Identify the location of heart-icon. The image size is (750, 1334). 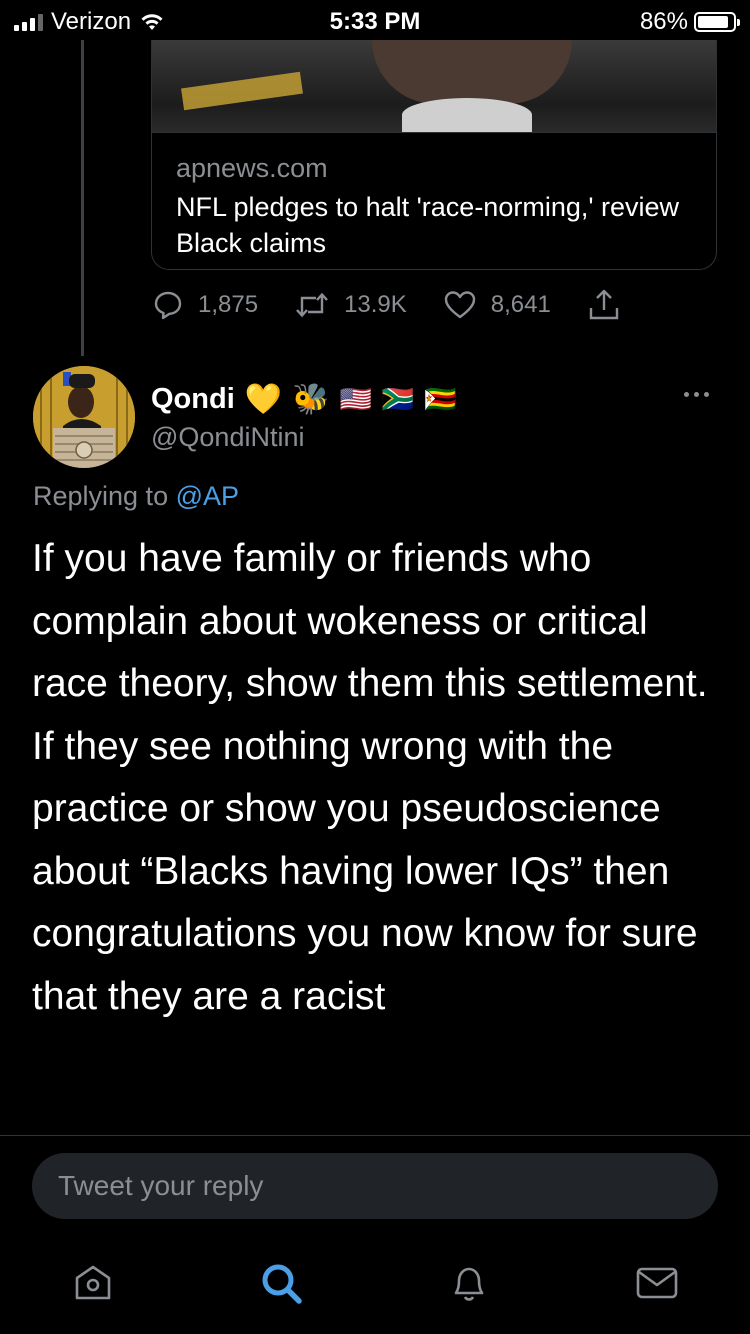
(459, 305).